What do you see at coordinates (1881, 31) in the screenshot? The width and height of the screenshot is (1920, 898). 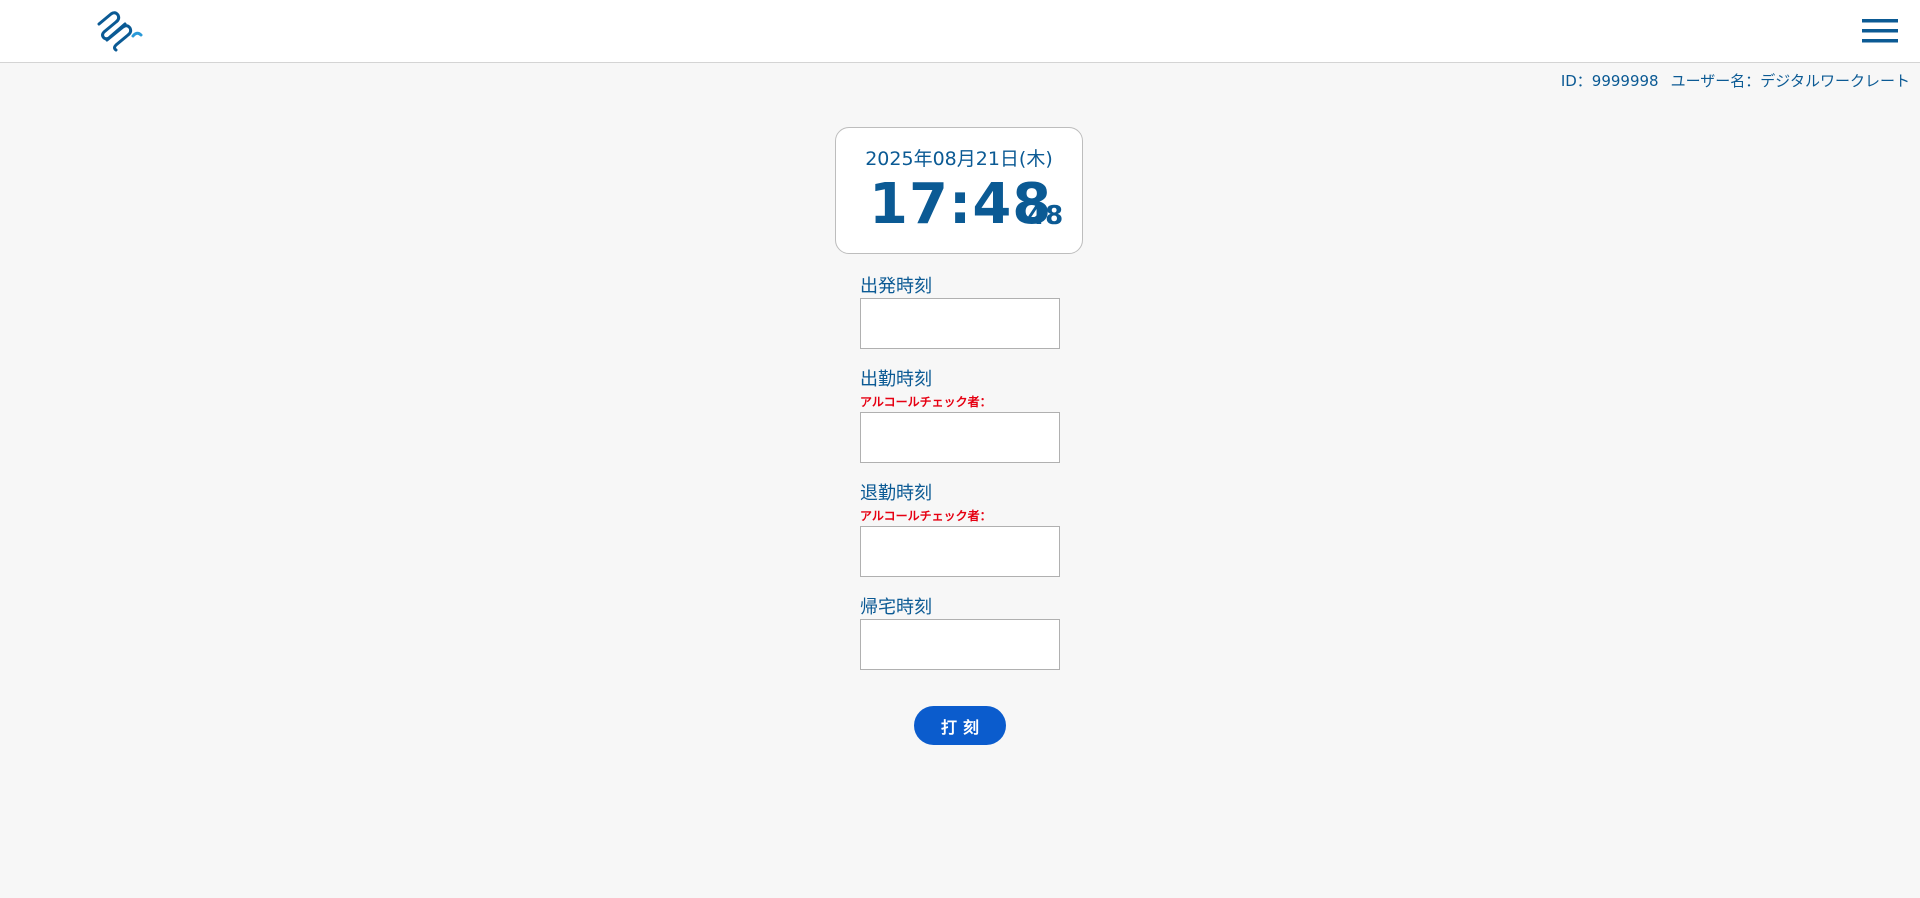 I see `hamburger-menu-icon` at bounding box center [1881, 31].